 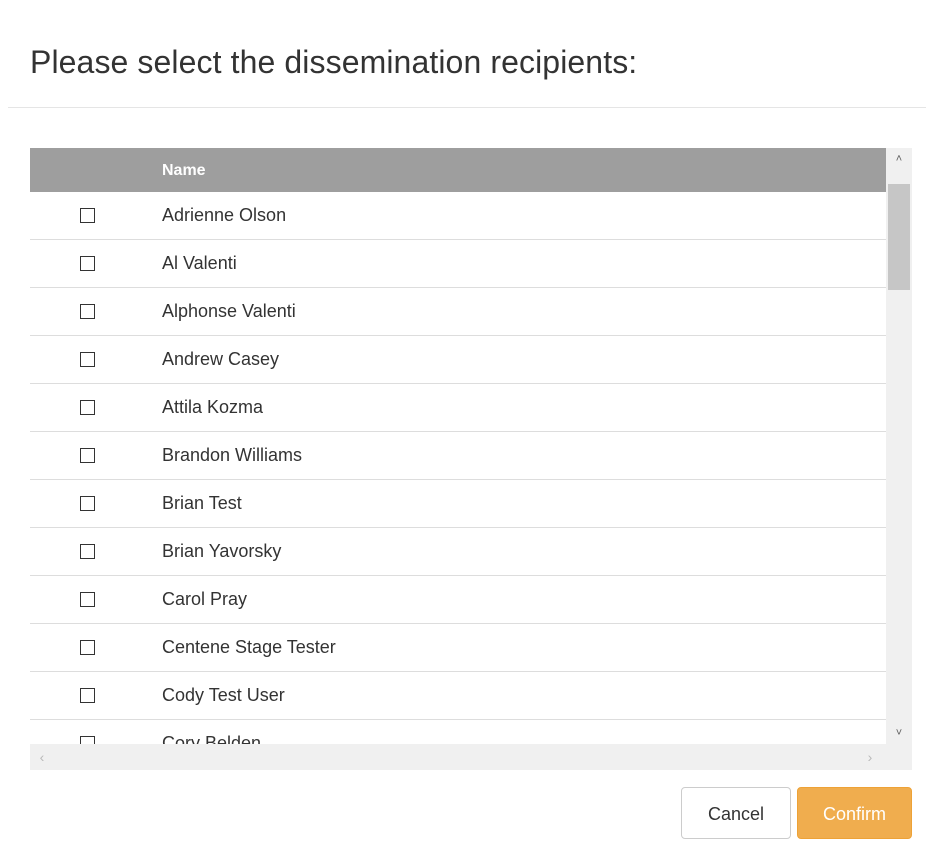 What do you see at coordinates (899, 159) in the screenshot?
I see `scroll-up-icon: ˄` at bounding box center [899, 159].